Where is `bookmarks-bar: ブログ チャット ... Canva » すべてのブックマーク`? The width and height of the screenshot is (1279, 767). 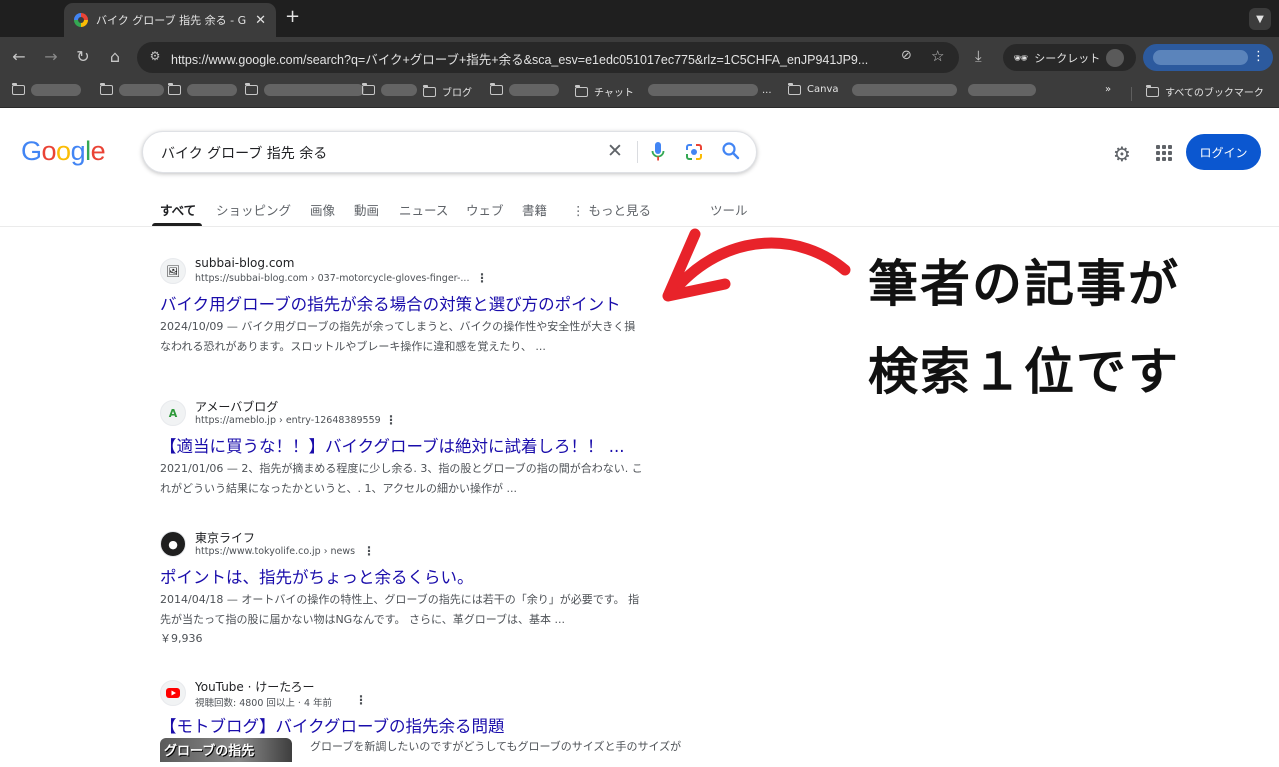
bookmarks-bar: ブログ チャット ... Canva » すべてのブックマーク is located at coordinates (639, 93).